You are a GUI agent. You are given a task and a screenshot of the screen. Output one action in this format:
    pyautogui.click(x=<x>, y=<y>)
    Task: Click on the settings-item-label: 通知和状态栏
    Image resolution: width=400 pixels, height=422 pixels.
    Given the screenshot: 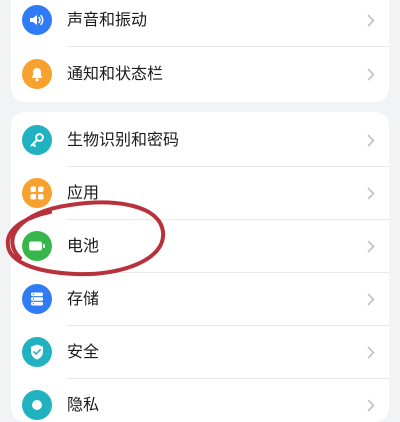 What is the action you would take?
    pyautogui.click(x=115, y=73)
    